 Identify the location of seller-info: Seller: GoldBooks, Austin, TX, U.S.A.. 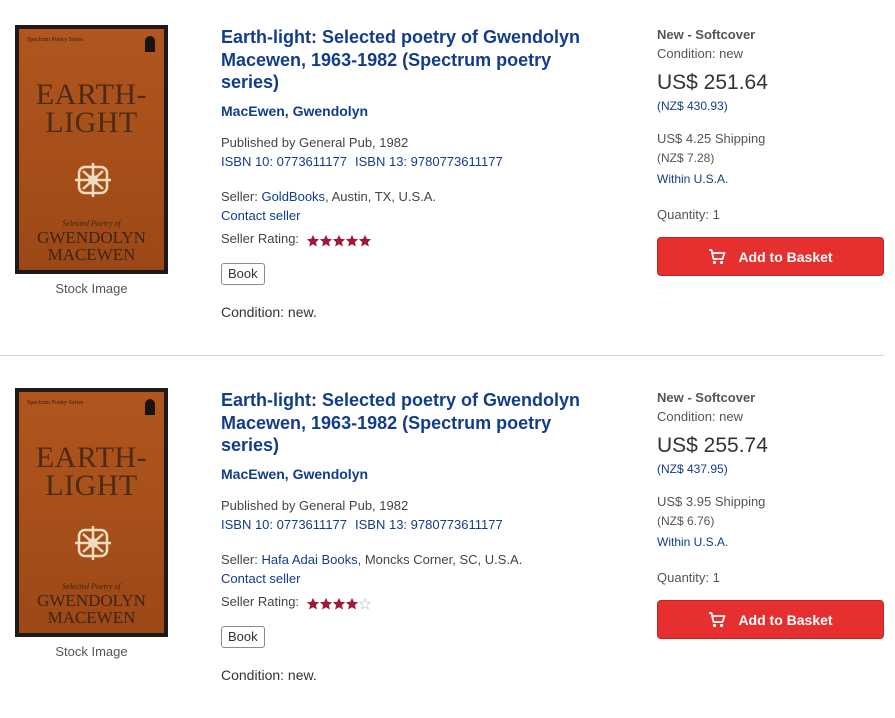
(328, 196).